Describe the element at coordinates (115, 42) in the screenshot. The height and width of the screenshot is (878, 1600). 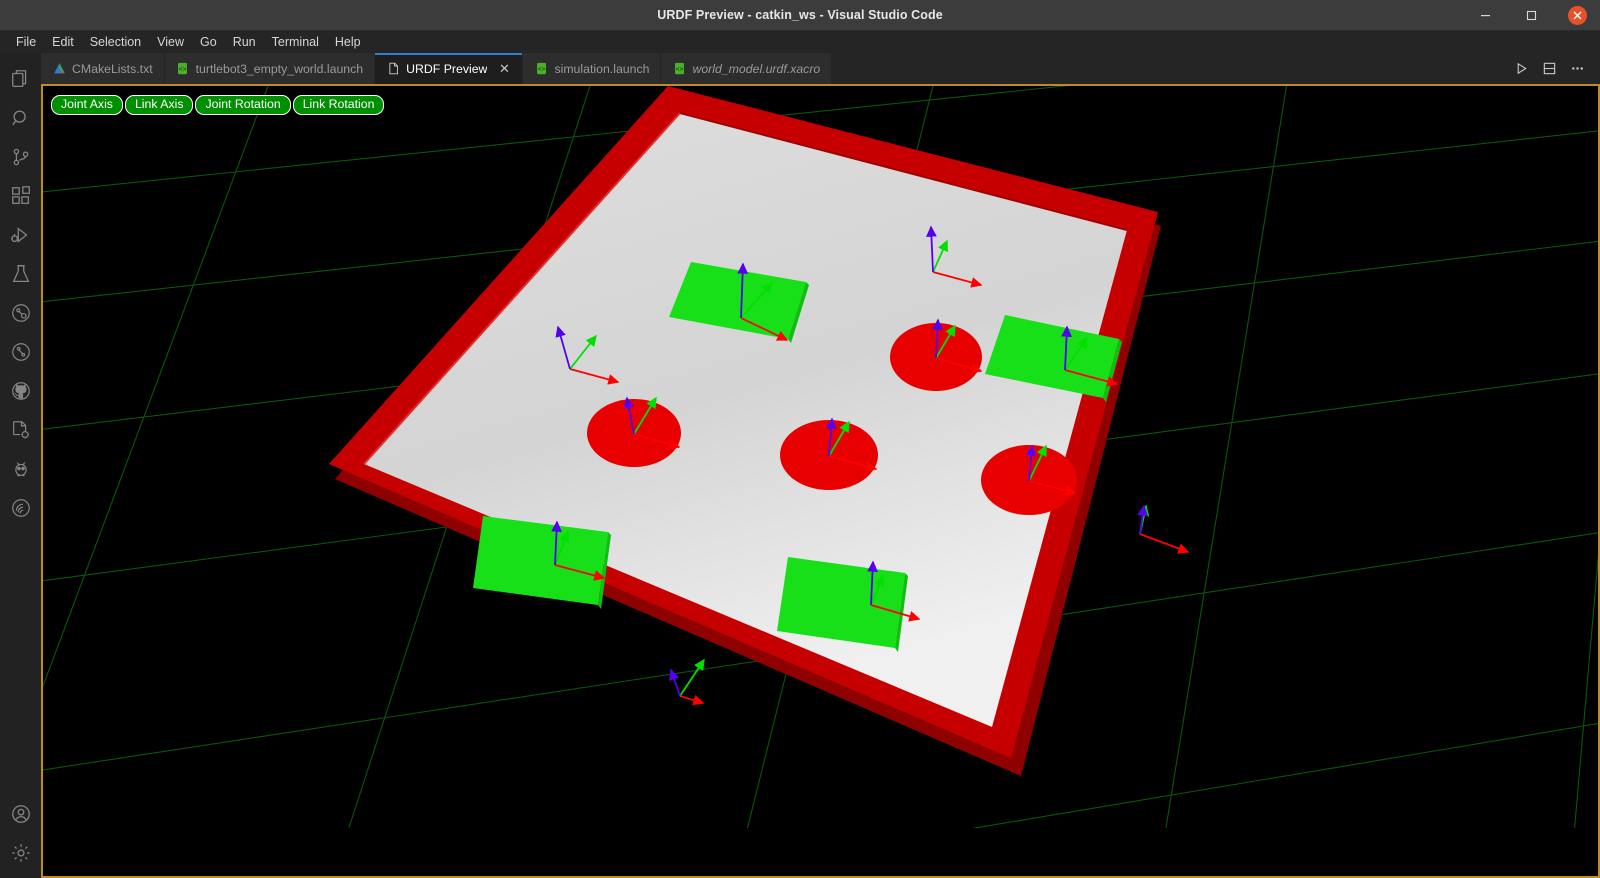
I see `menu-selection: Selection` at that location.